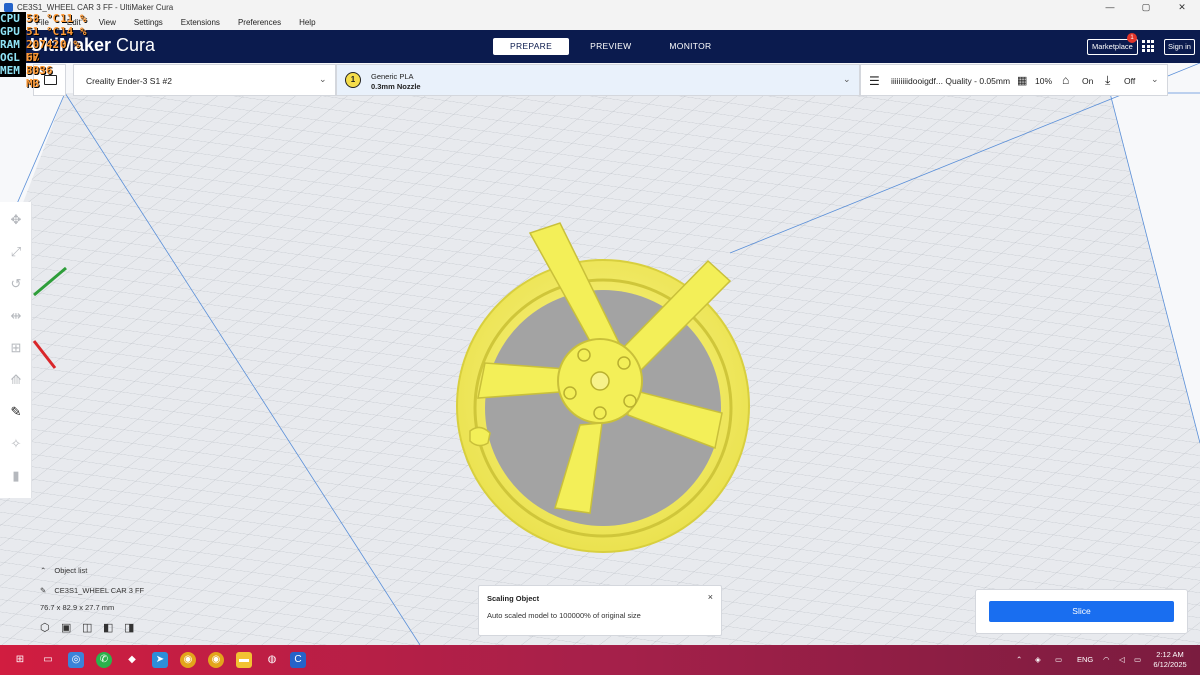  What do you see at coordinates (77, 607) in the screenshot?
I see `object-dimensions: 76.7 x 82.9 x 27.7 mm` at bounding box center [77, 607].